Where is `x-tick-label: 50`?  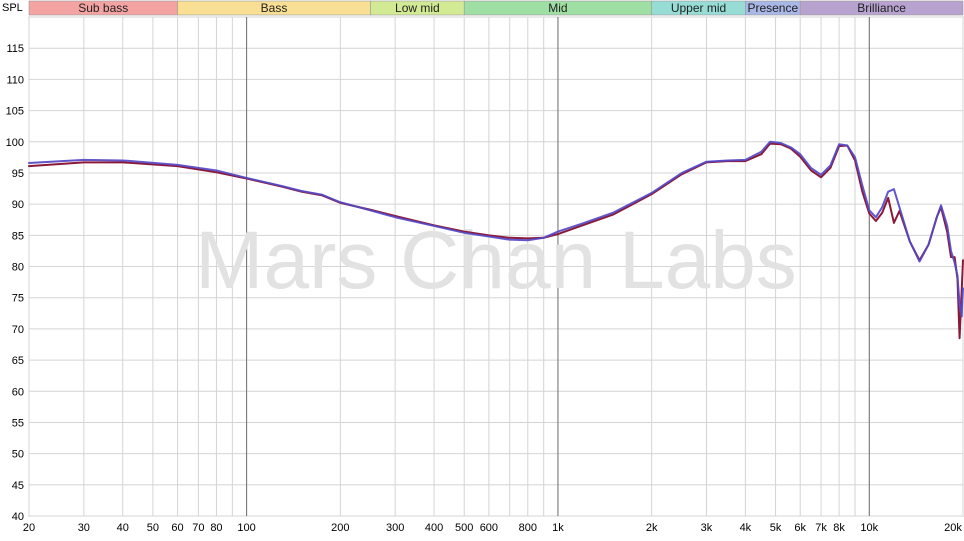 x-tick-label: 50 is located at coordinates (153, 528).